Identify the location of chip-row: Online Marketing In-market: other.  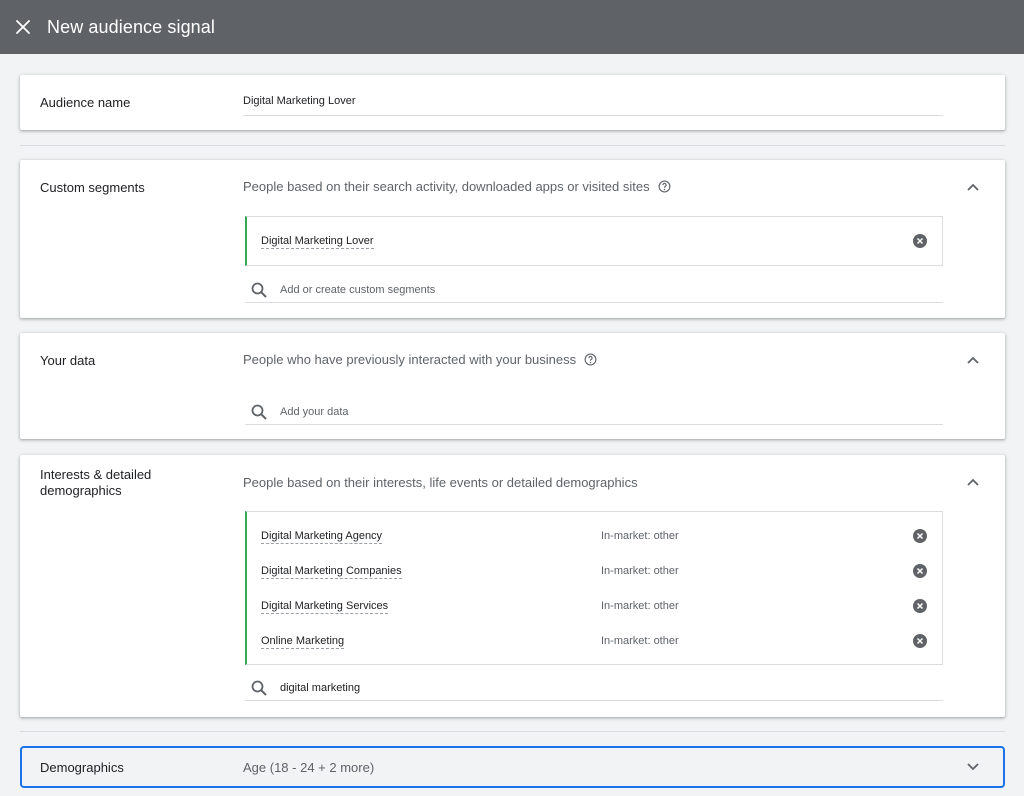
(594, 641).